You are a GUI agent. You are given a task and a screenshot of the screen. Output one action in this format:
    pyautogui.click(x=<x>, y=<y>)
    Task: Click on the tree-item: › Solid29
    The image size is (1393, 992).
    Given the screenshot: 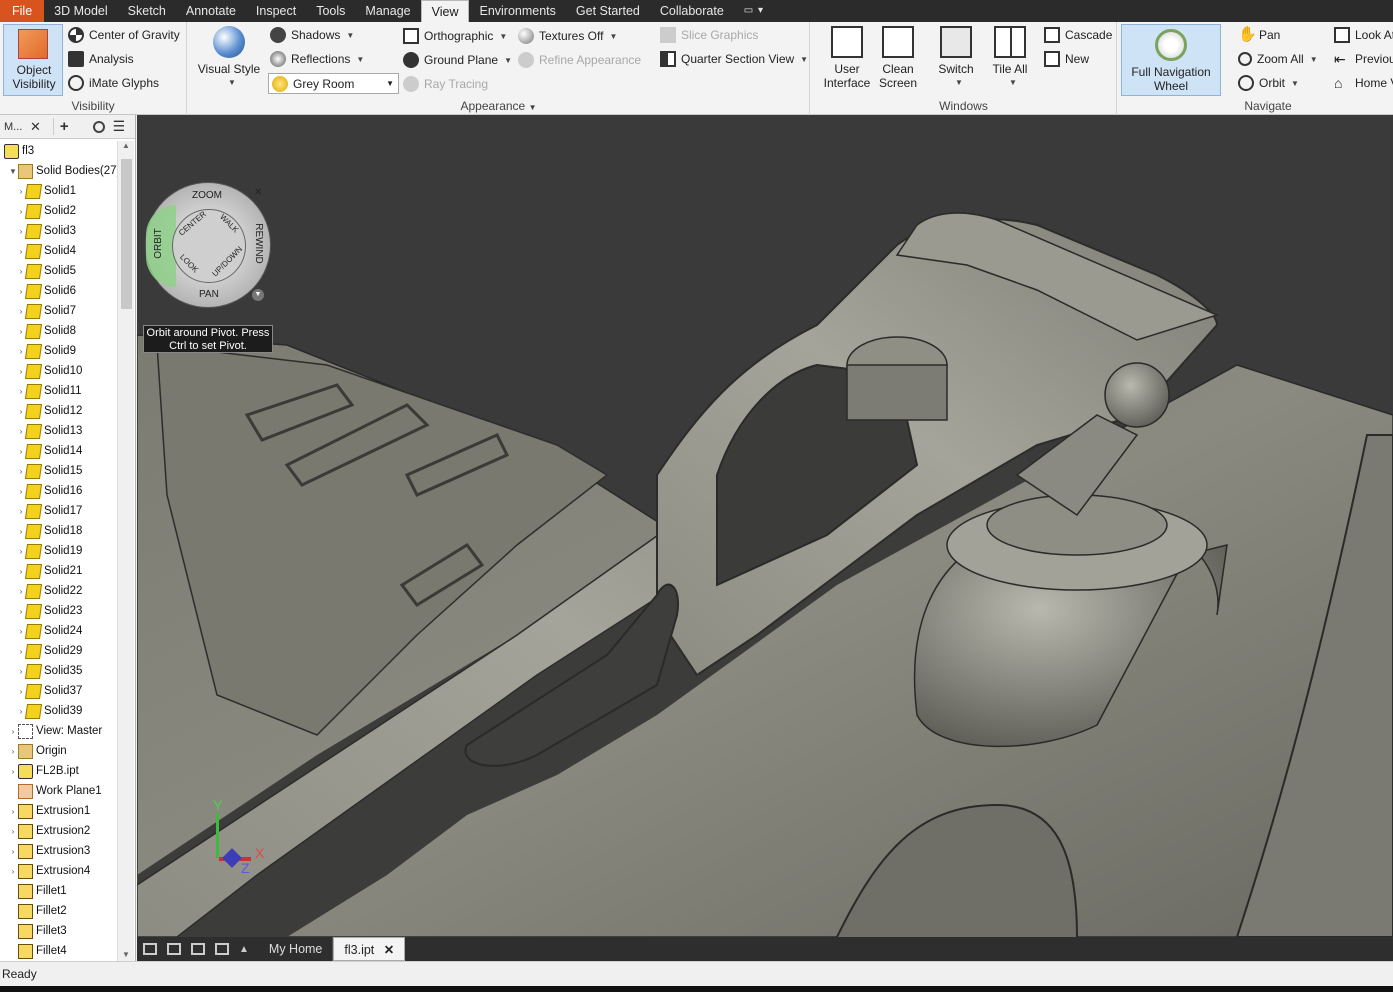 What is the action you would take?
    pyautogui.click(x=58, y=651)
    